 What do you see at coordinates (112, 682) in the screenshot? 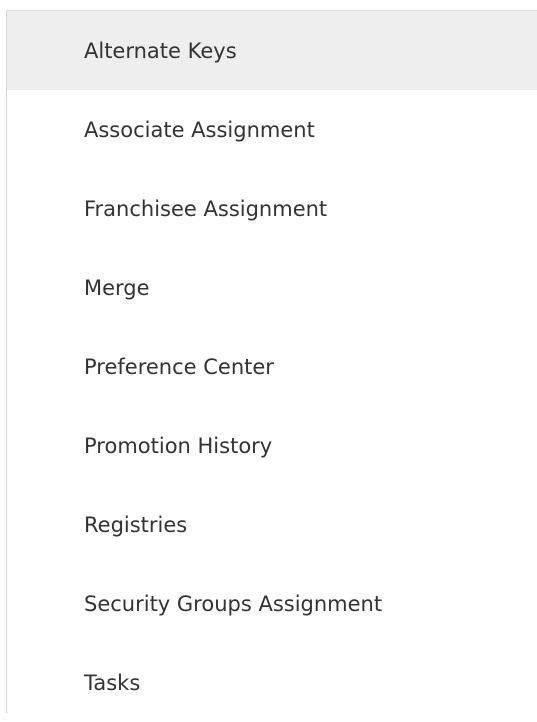
I see `menu-item-label: Tasks` at bounding box center [112, 682].